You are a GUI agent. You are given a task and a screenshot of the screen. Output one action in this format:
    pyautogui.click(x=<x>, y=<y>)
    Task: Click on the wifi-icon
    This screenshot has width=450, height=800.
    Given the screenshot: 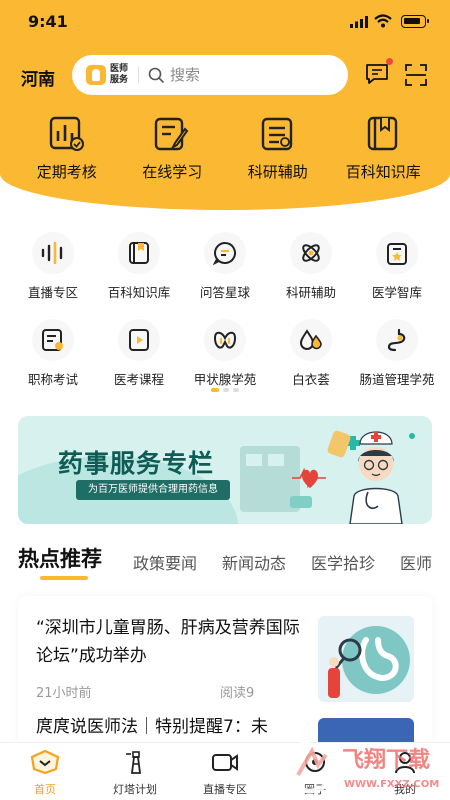 What is the action you would take?
    pyautogui.click(x=383, y=21)
    